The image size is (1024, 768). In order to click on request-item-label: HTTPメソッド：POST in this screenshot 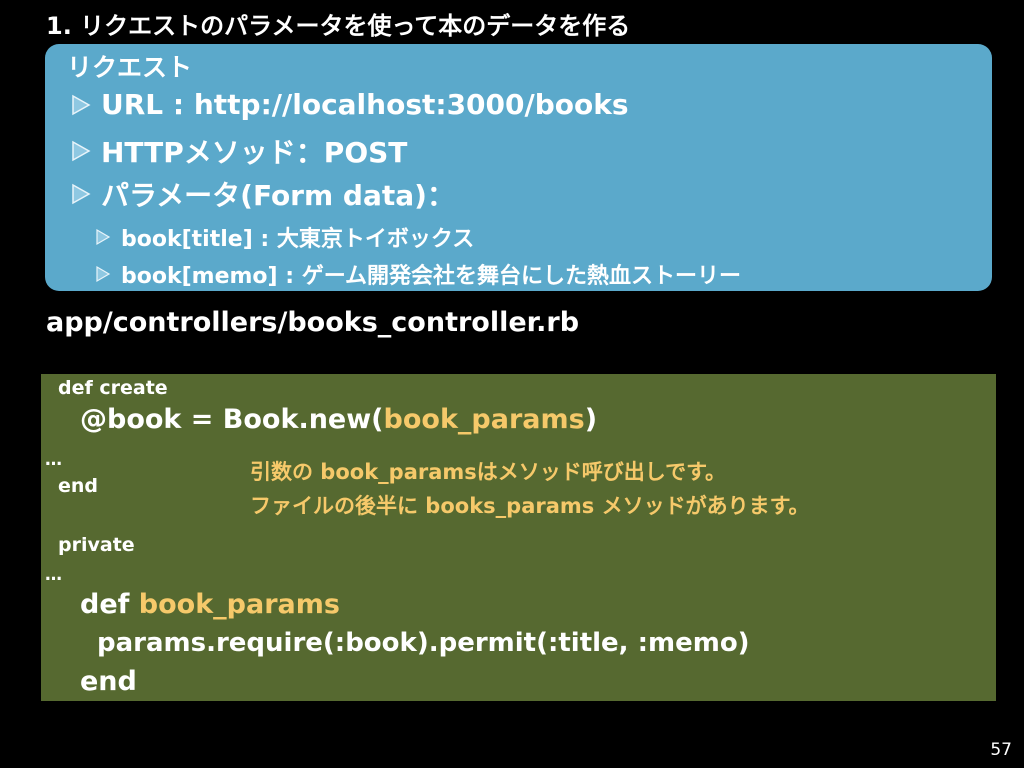, I will do `click(254, 152)`.